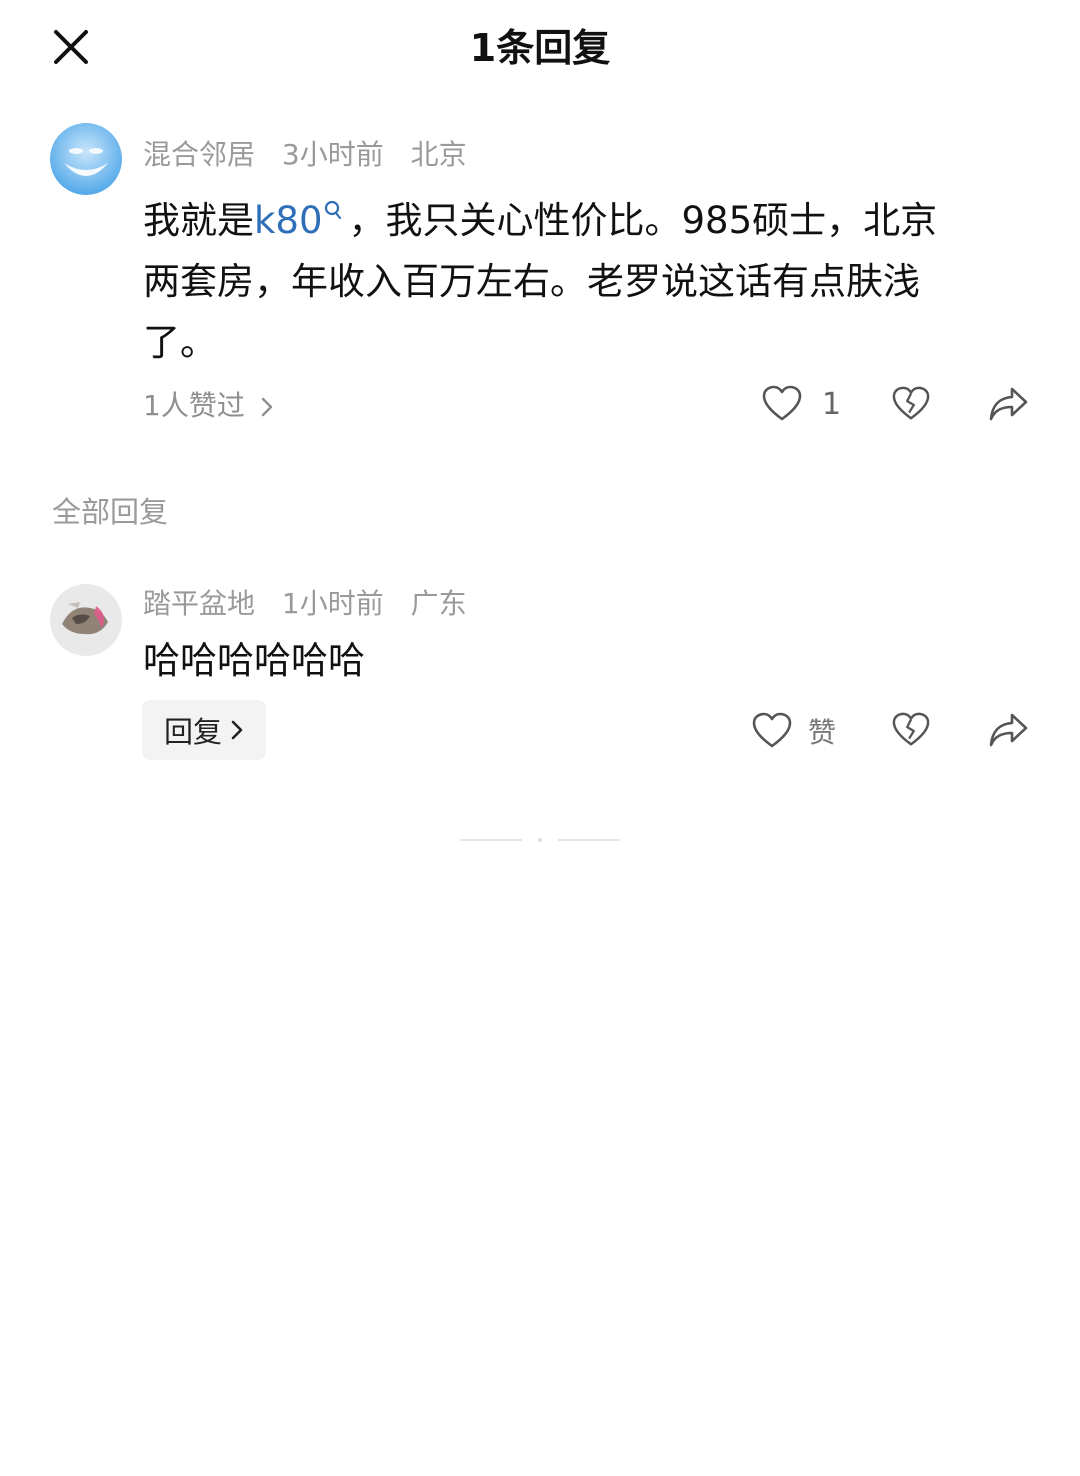  I want to click on header: 1条回复, so click(540, 48).